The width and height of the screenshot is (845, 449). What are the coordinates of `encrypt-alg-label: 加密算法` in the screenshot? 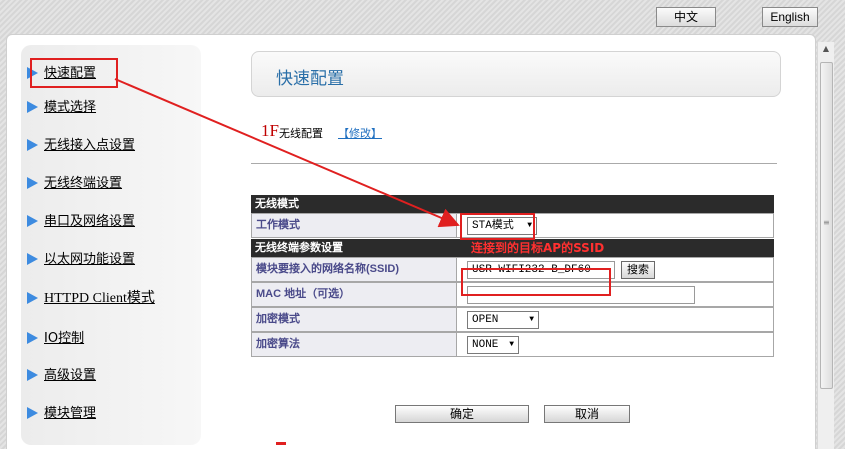 It's located at (354, 344).